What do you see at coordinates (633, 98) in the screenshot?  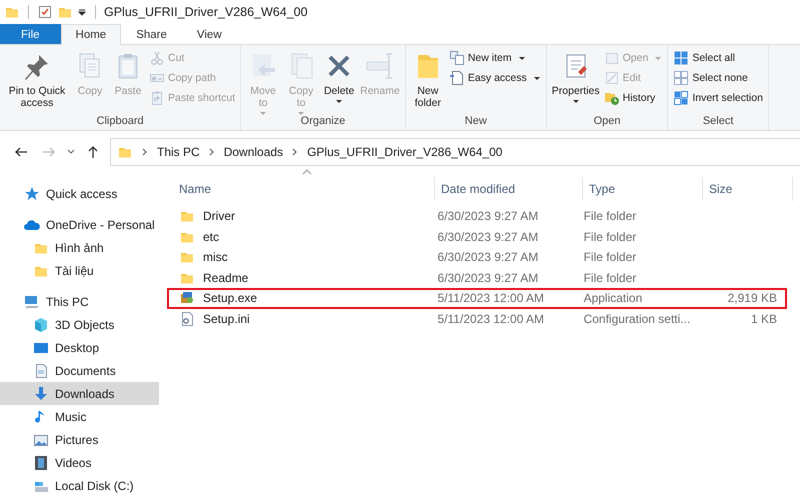 I see `ribbon-button: History` at bounding box center [633, 98].